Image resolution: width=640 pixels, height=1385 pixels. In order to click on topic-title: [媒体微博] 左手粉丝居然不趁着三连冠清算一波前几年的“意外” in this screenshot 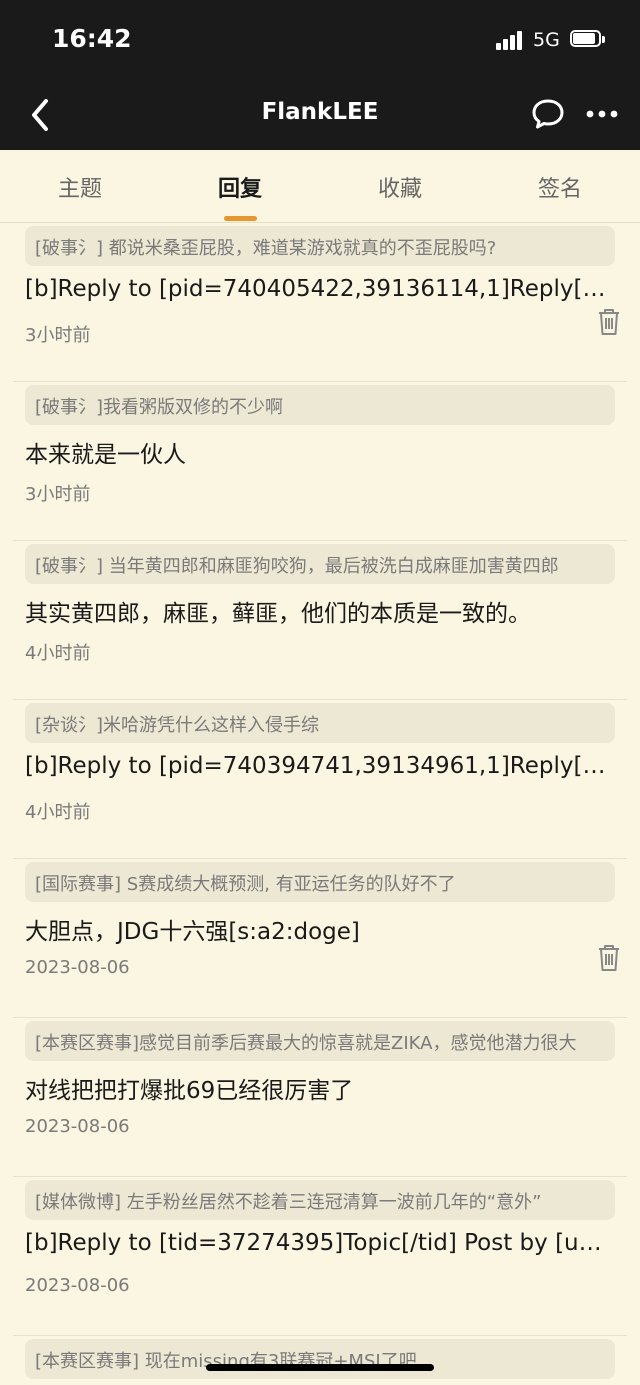, I will do `click(320, 1200)`.